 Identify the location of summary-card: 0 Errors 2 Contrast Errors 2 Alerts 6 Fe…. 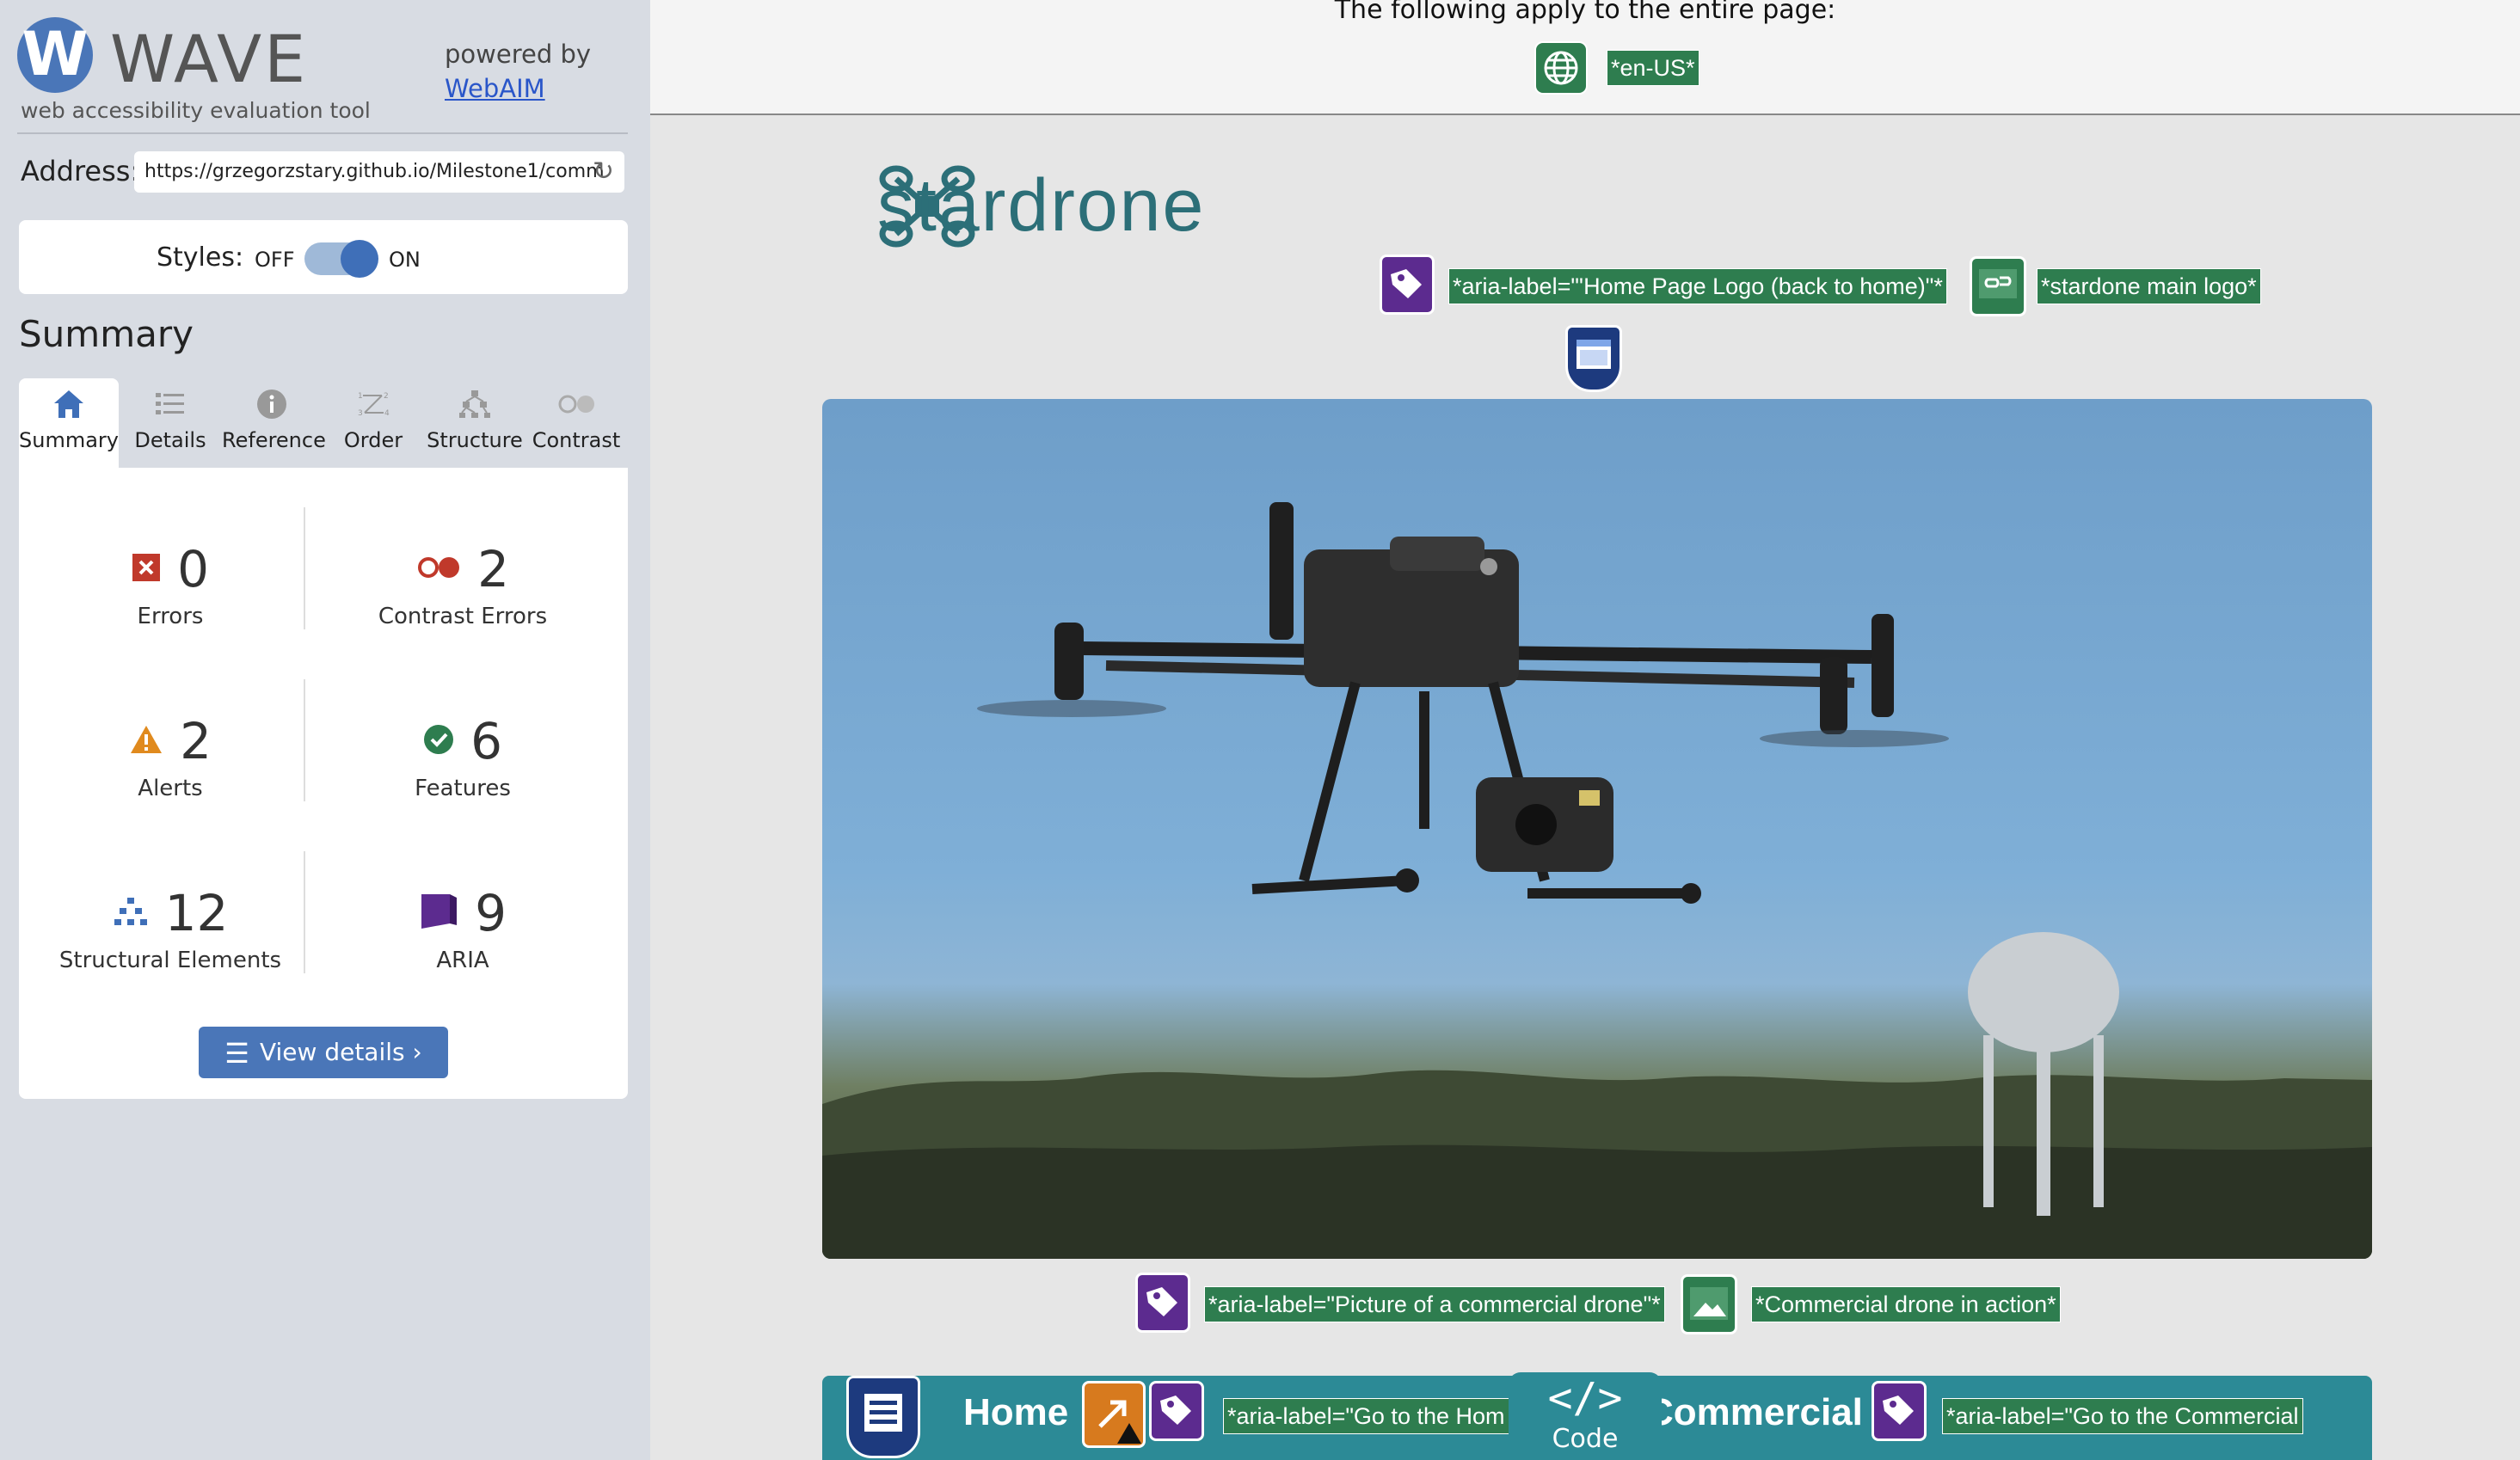
(324, 783).